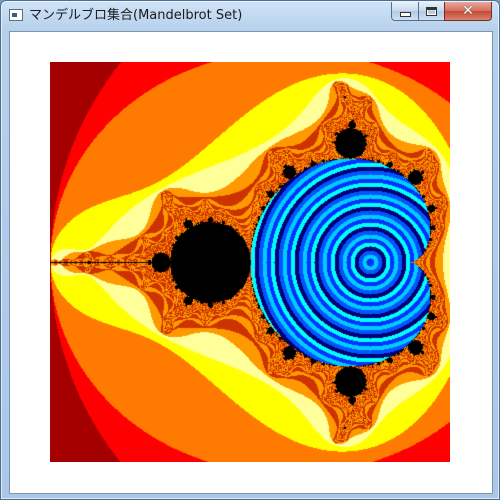 Image resolution: width=500 pixels, height=500 pixels. Describe the element at coordinates (136, 15) in the screenshot. I see `window-title: マンデルブロ集合(Mandelbrot Set)` at that location.